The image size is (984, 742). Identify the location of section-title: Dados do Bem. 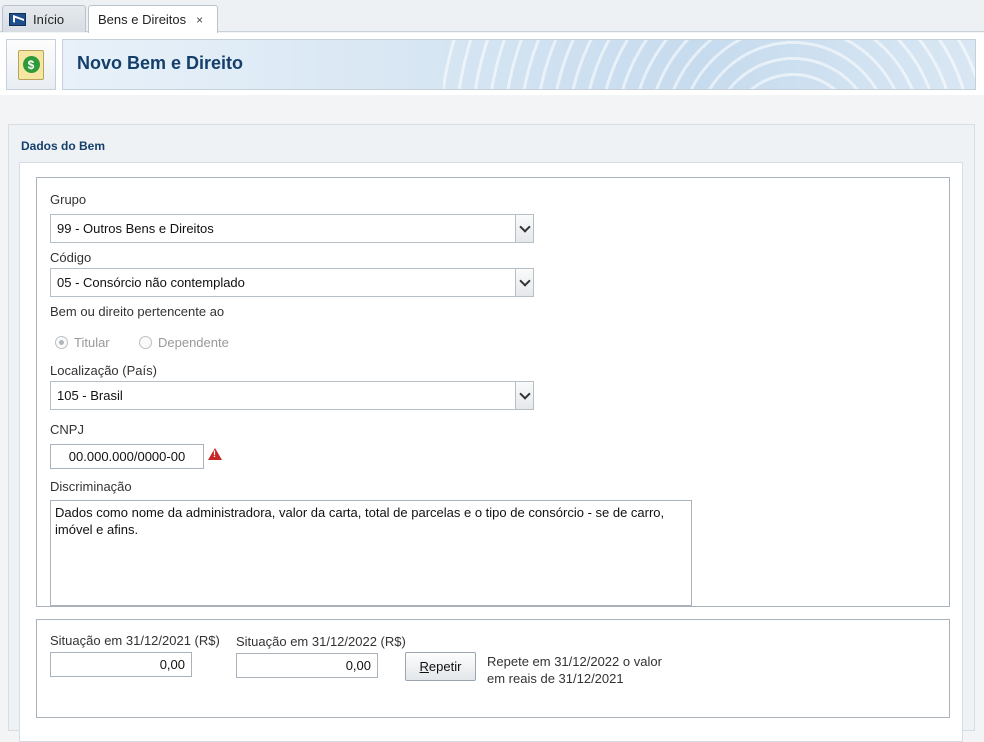
(63, 146).